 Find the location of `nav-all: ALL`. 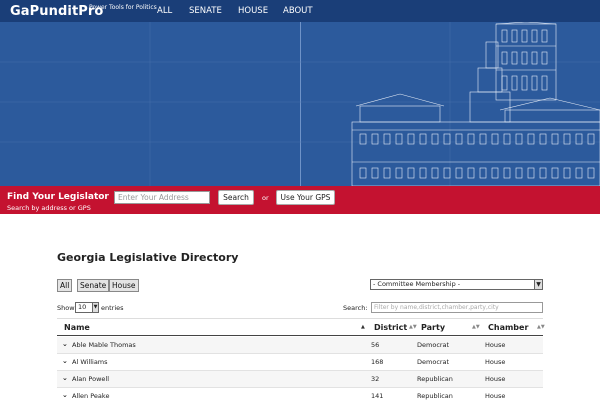

nav-all: ALL is located at coordinates (164, 11).